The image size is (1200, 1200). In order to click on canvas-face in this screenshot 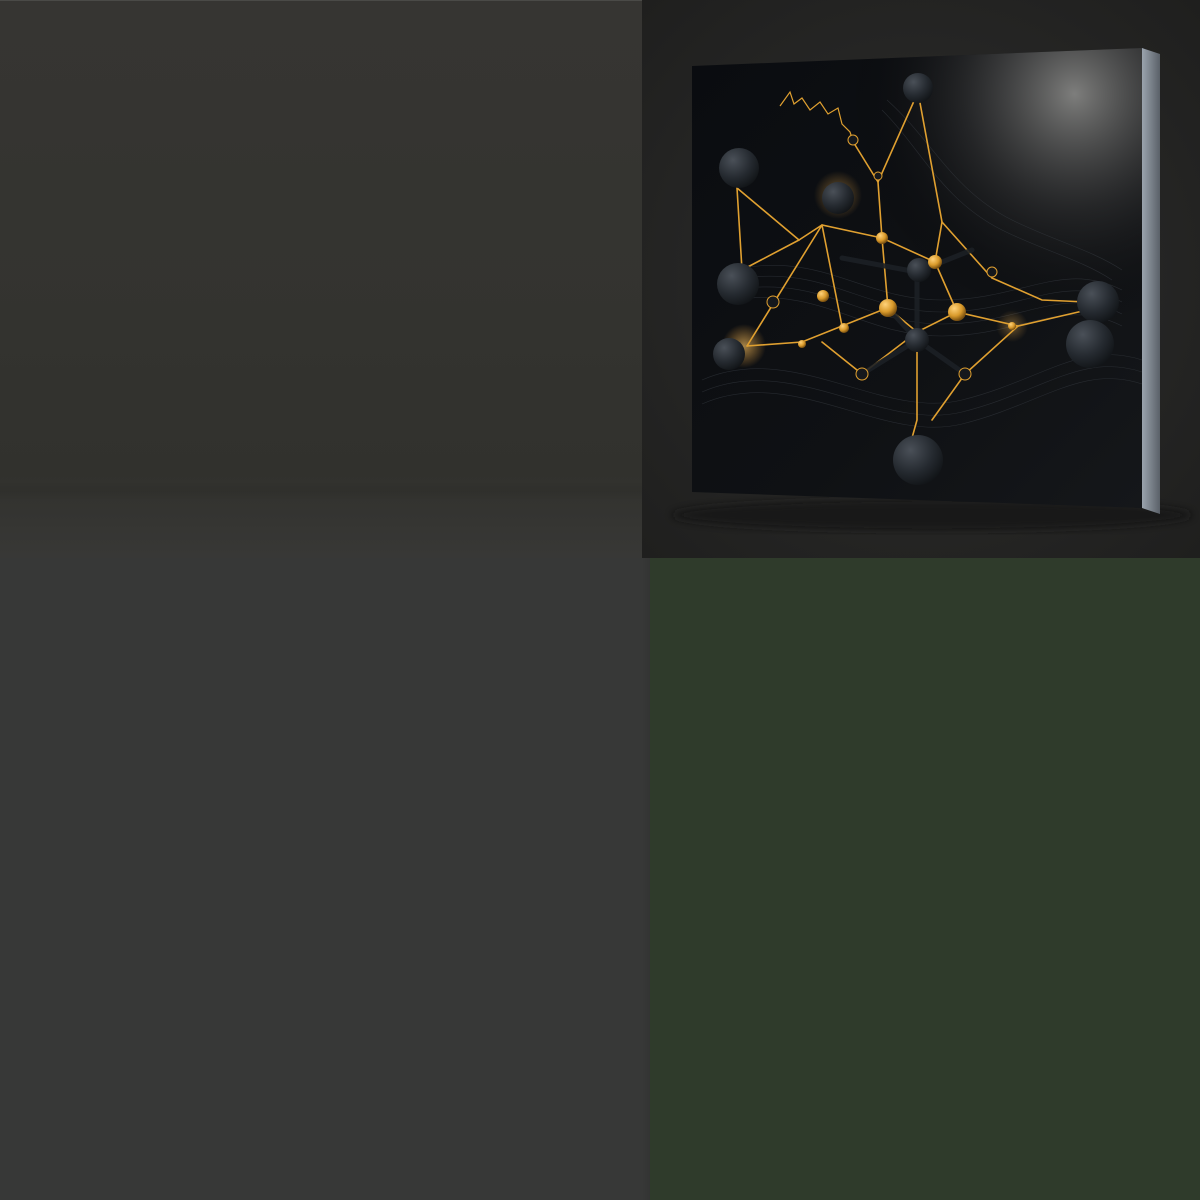, I will do `click(917, 278)`.